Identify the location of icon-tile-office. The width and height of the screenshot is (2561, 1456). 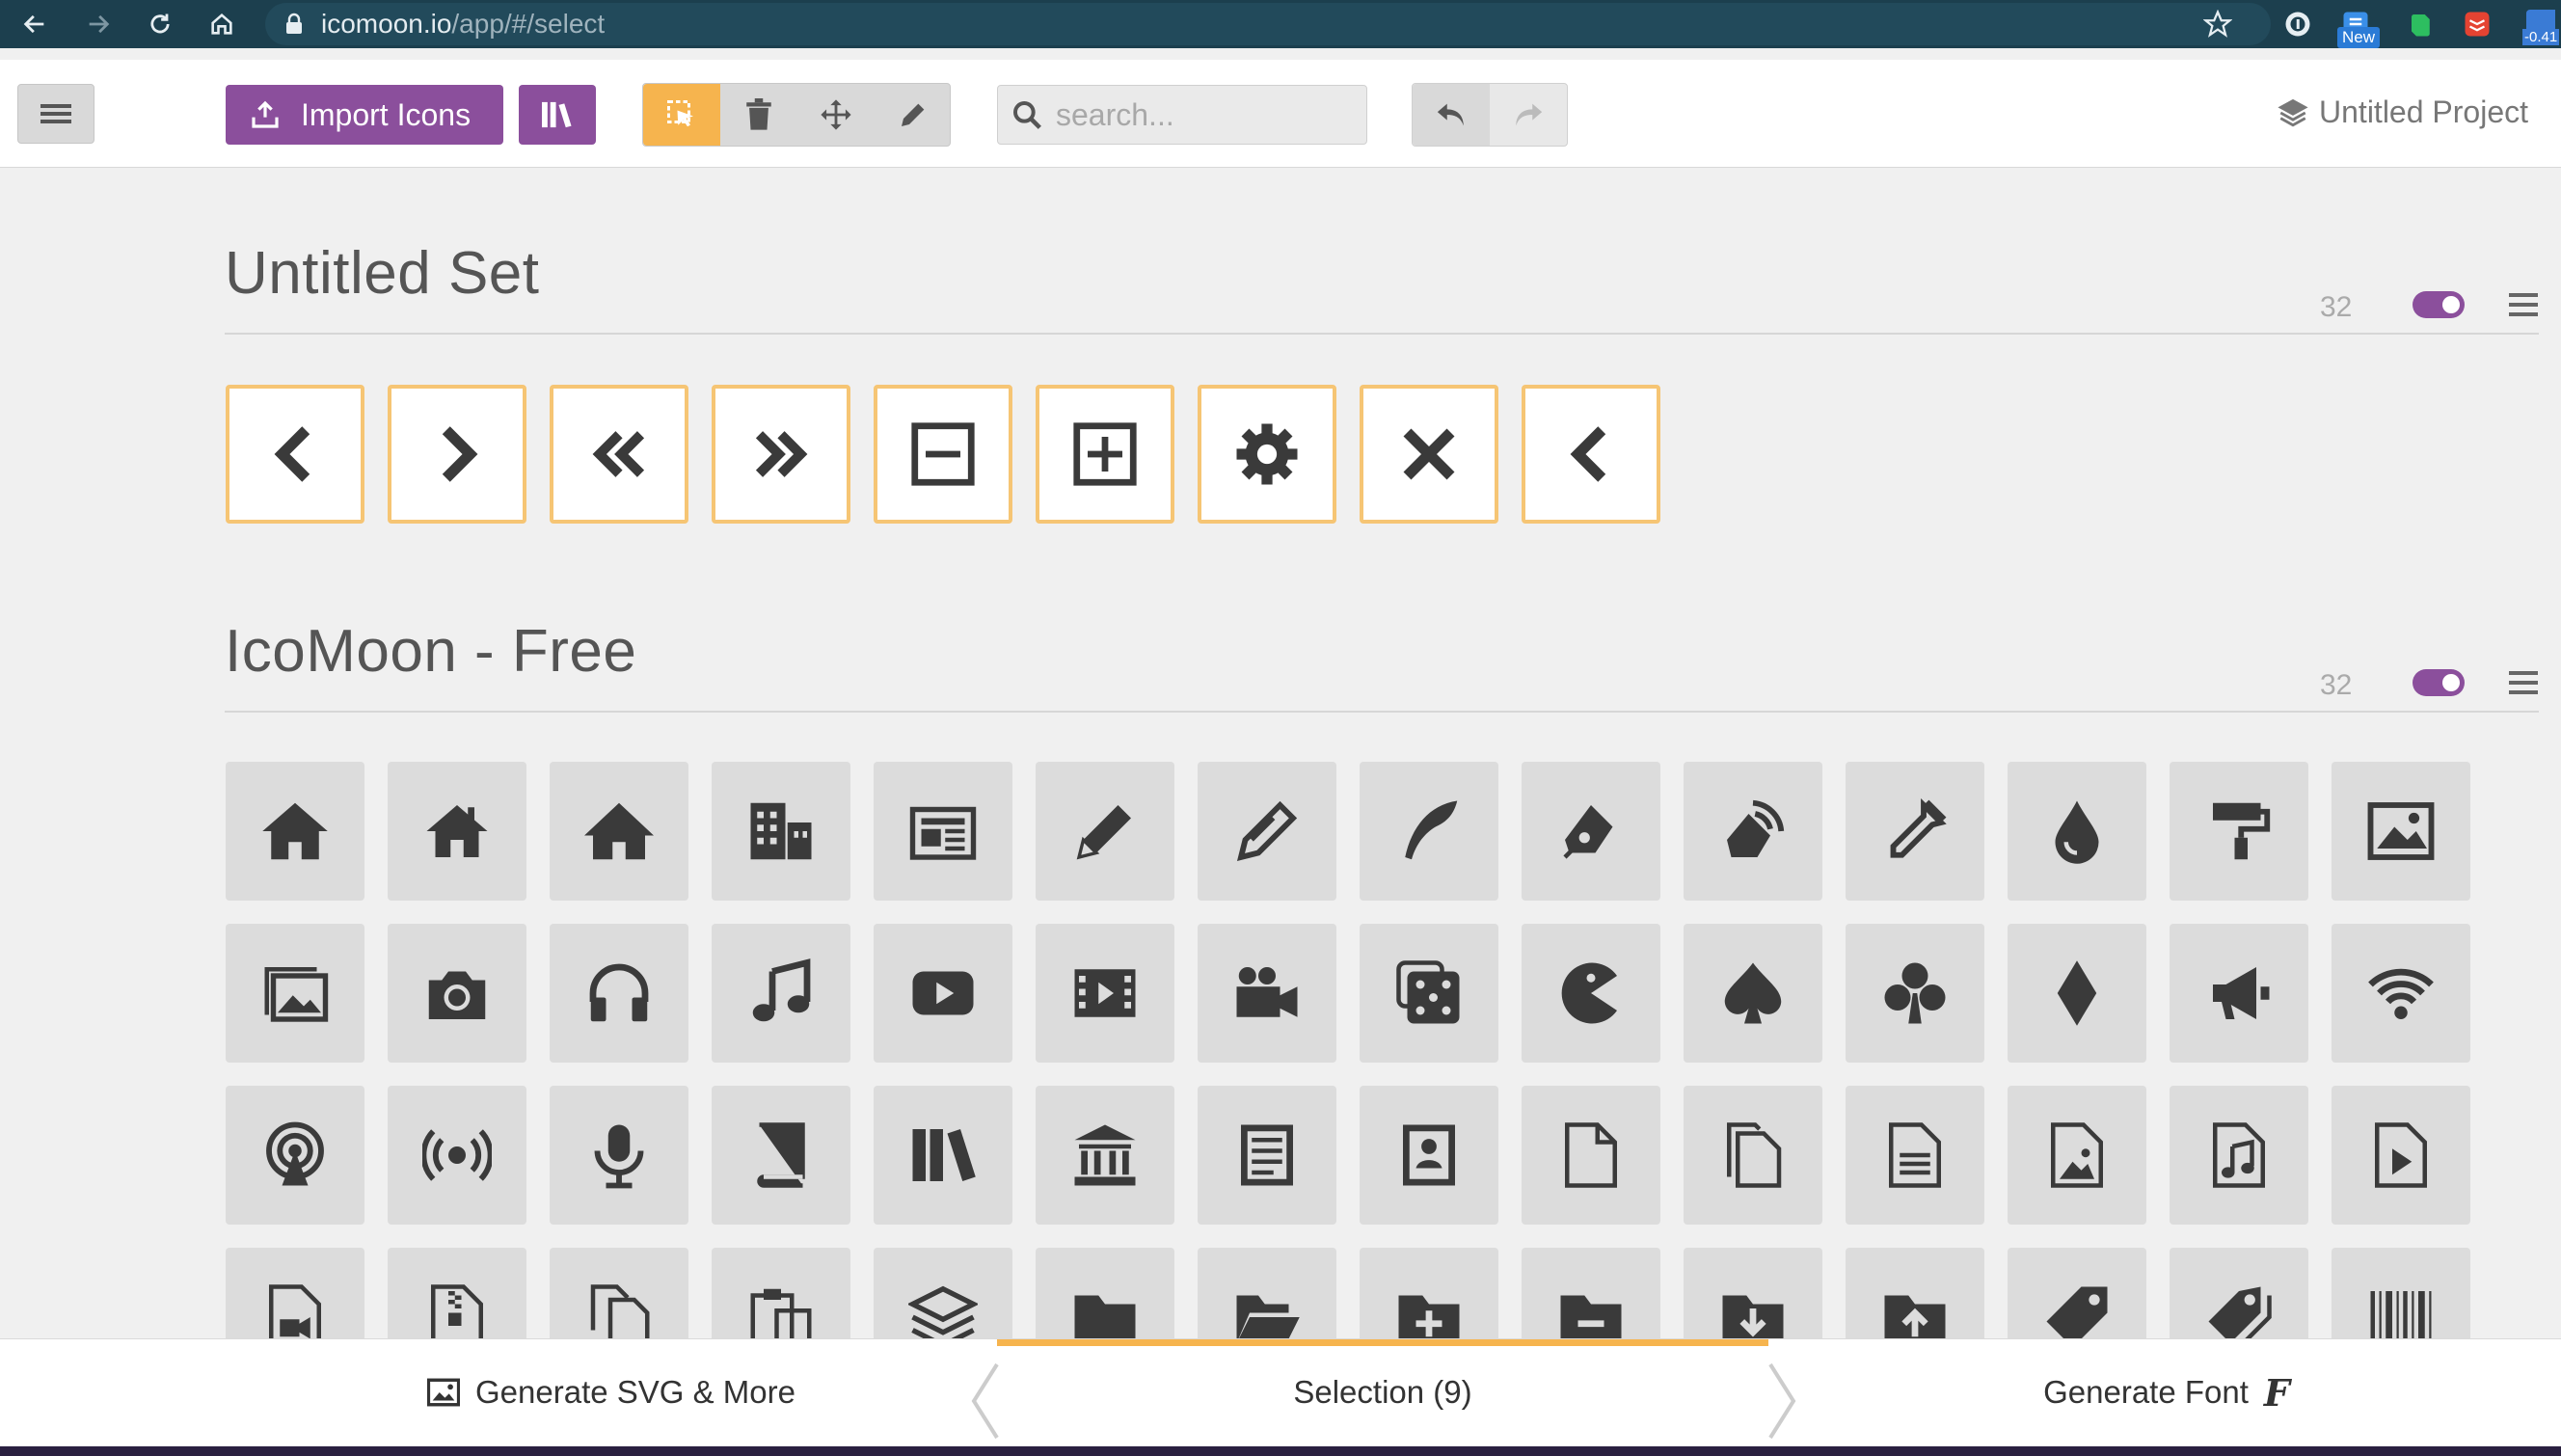
(781, 831).